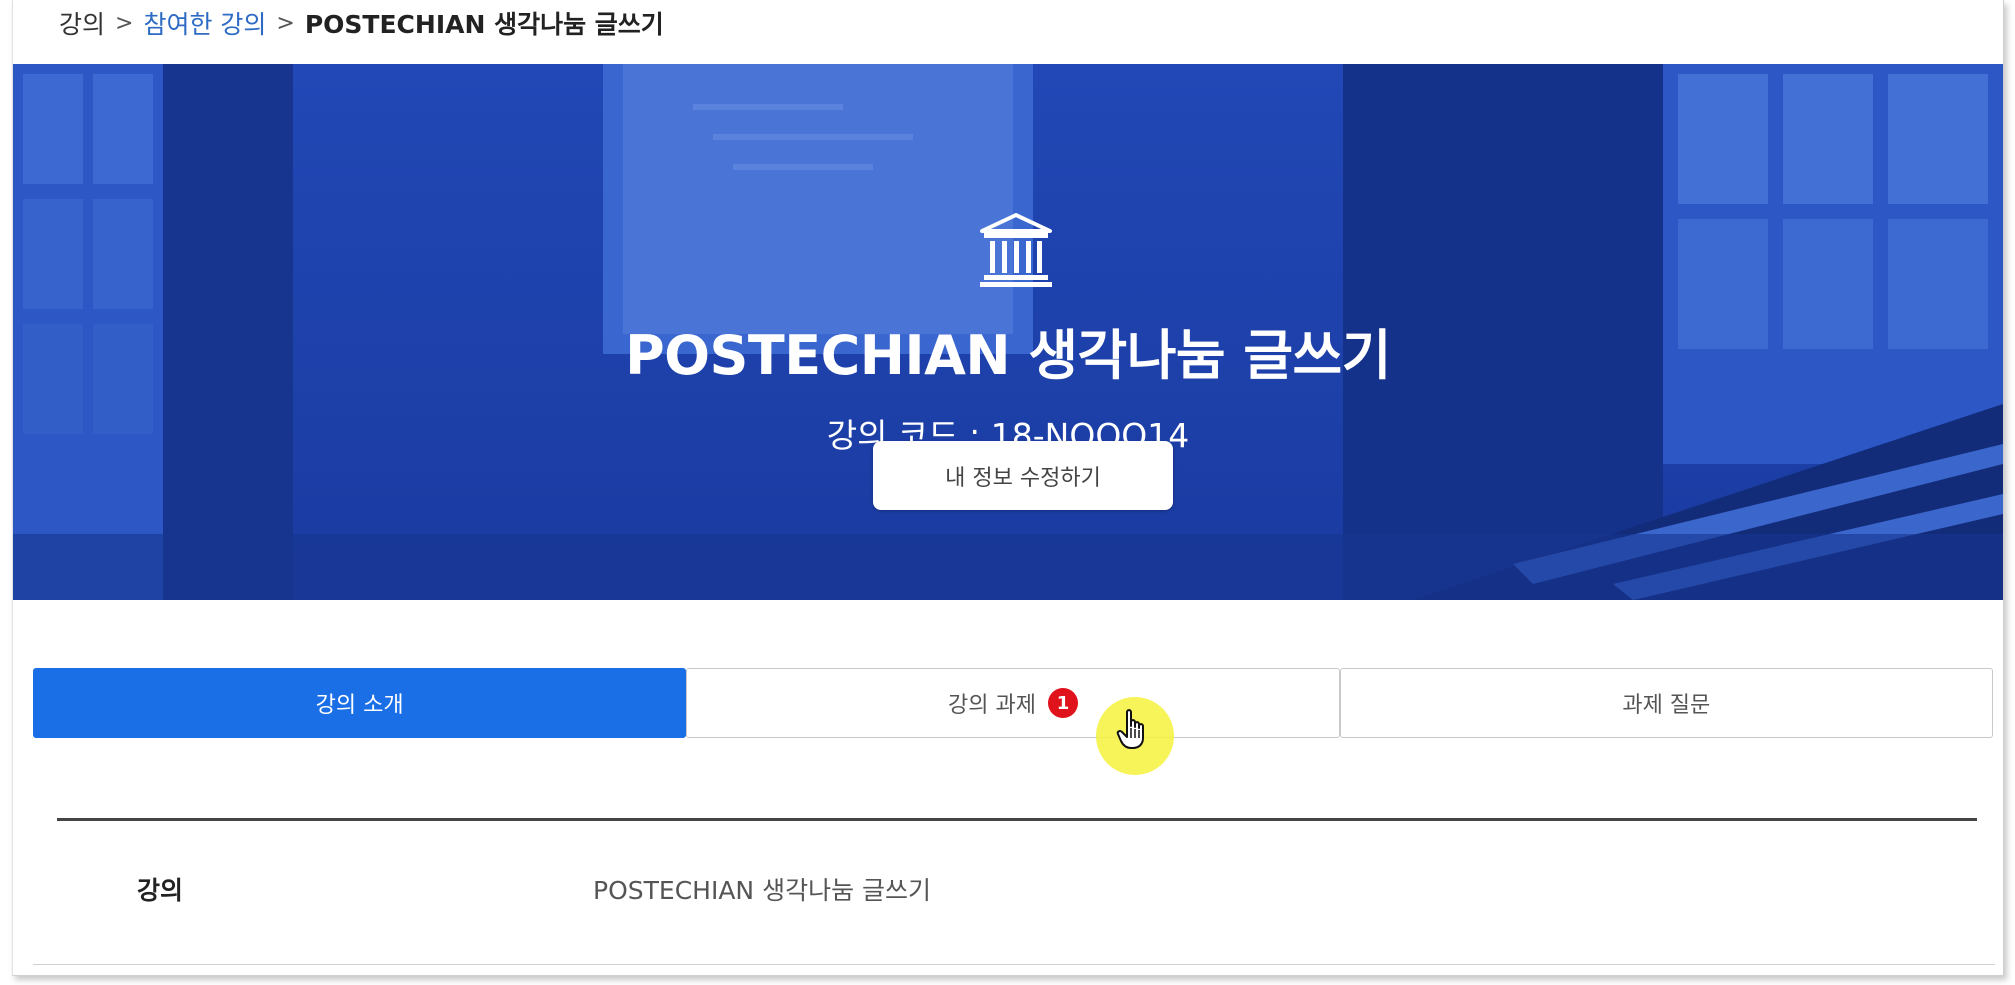  Describe the element at coordinates (1130, 729) in the screenshot. I see `hand-pointer-icon` at that location.